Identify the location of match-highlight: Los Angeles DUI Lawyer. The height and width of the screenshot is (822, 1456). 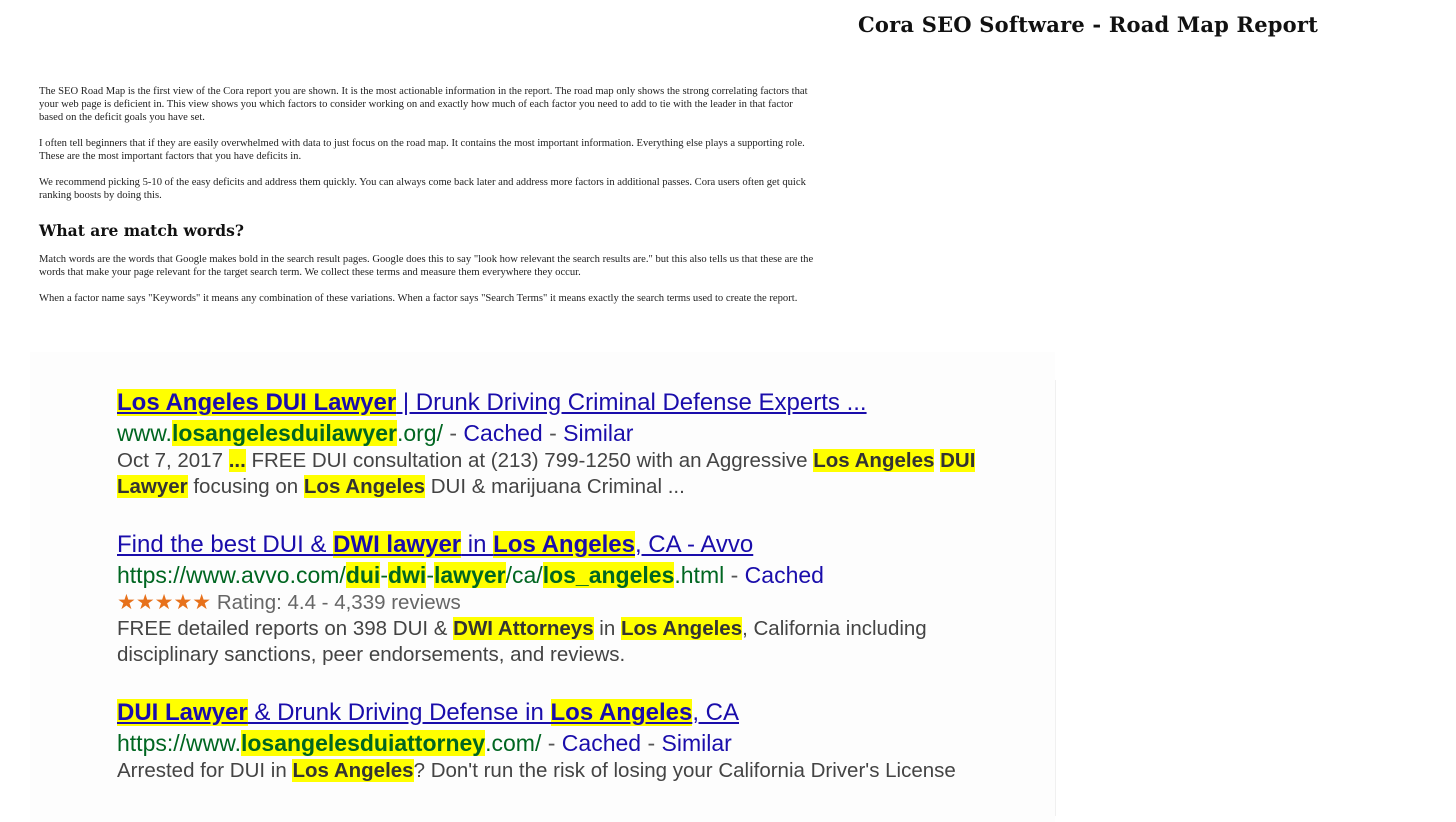
(257, 402).